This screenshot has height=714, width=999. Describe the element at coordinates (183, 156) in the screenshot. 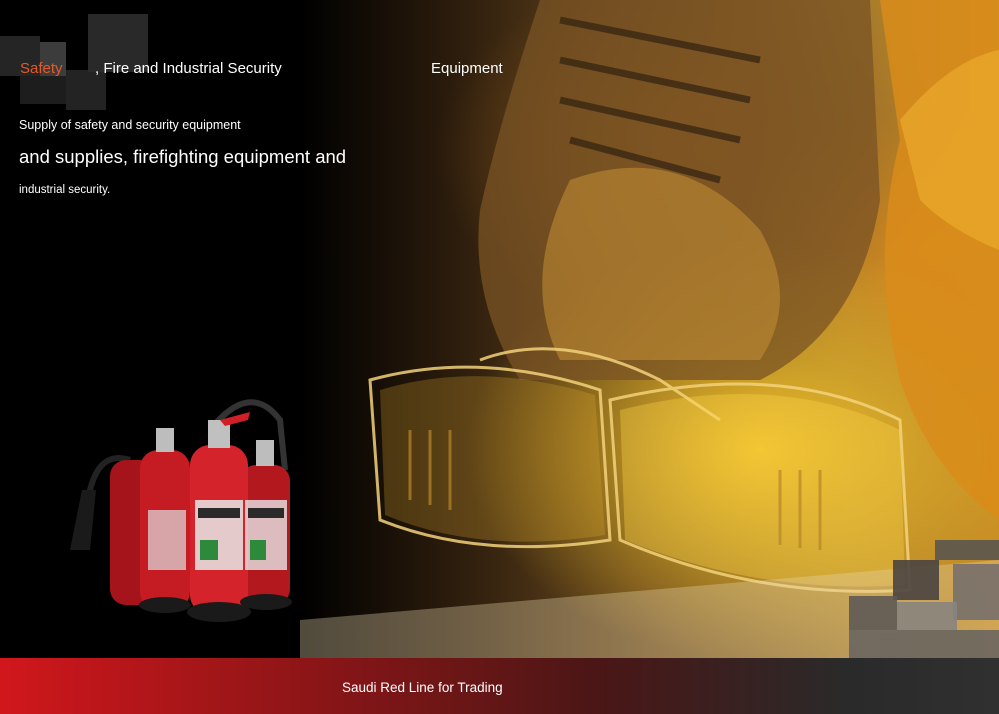

I see `description-line-2: and supplies, firefighting equipment and` at that location.